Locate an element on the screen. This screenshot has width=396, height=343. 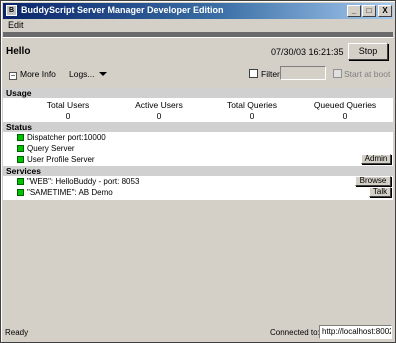
stat-active-users-value: 0 is located at coordinates (159, 116).